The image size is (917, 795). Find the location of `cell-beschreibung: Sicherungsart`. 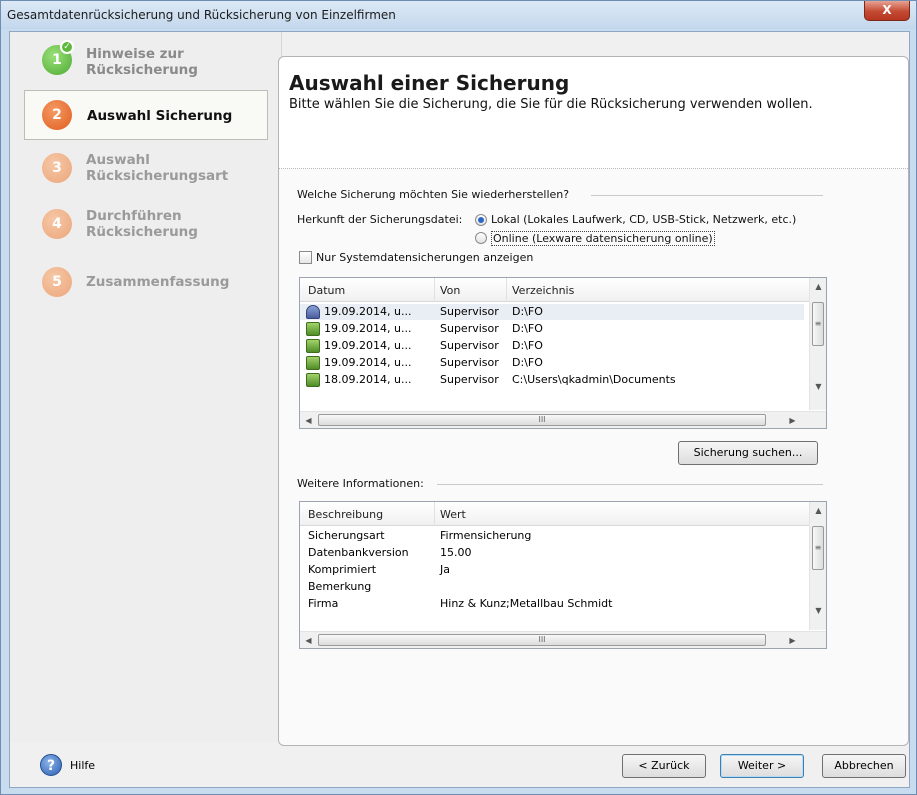

cell-beschreibung: Sicherungsart is located at coordinates (346, 535).